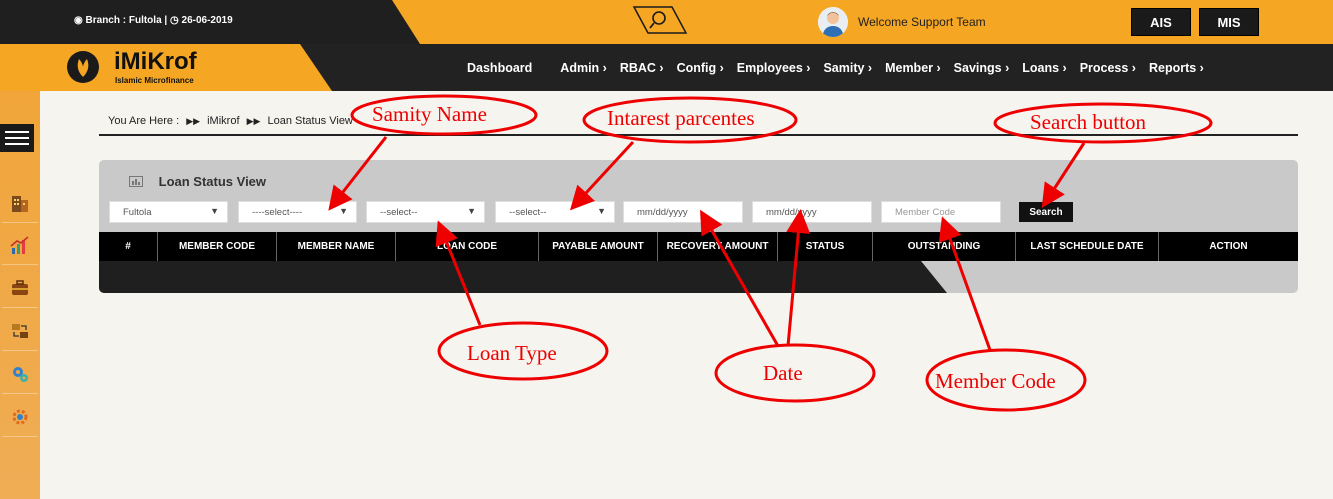 The width and height of the screenshot is (1333, 499). What do you see at coordinates (982, 68) in the screenshot?
I see `nav-savings: Savings ›` at bounding box center [982, 68].